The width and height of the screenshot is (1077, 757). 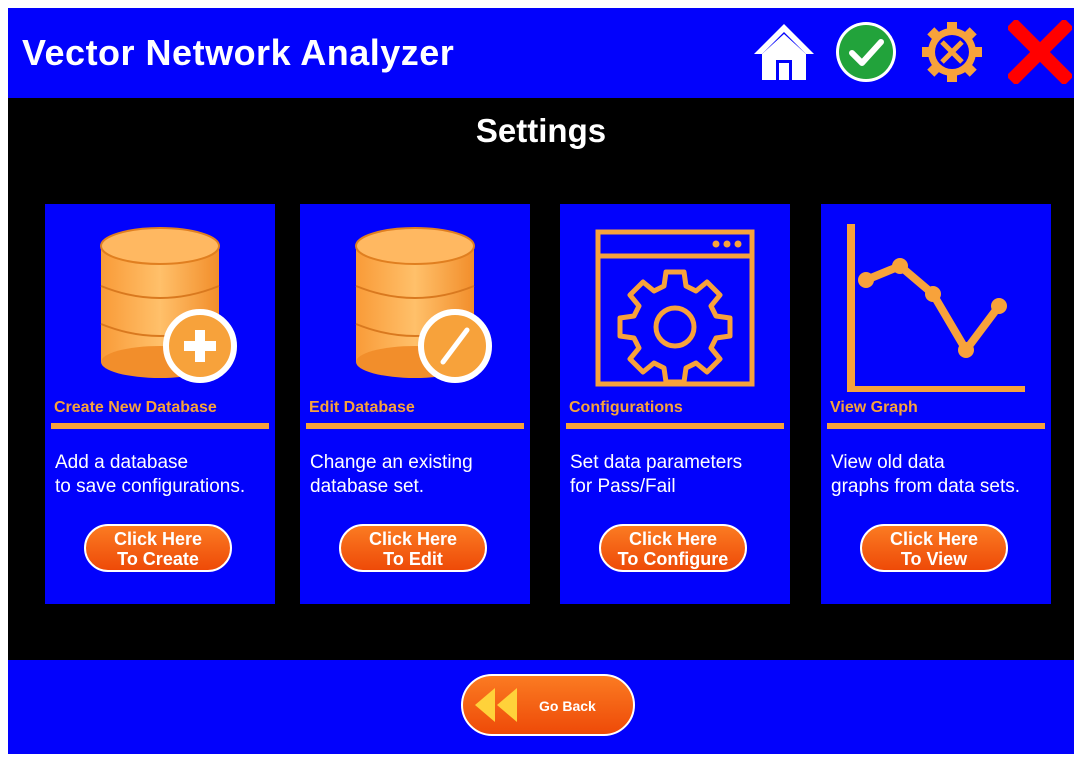 What do you see at coordinates (150, 486) in the screenshot?
I see `description-line: to save configurations.` at bounding box center [150, 486].